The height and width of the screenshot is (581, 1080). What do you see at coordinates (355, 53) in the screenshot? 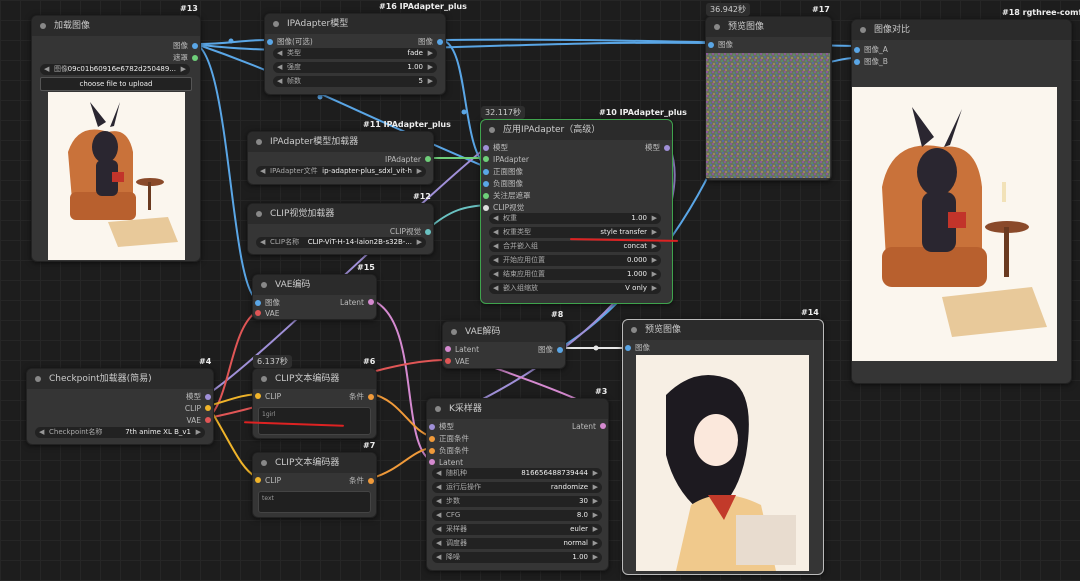
I see `type-widget: ◀ 类型 fade ▶` at bounding box center [355, 53].